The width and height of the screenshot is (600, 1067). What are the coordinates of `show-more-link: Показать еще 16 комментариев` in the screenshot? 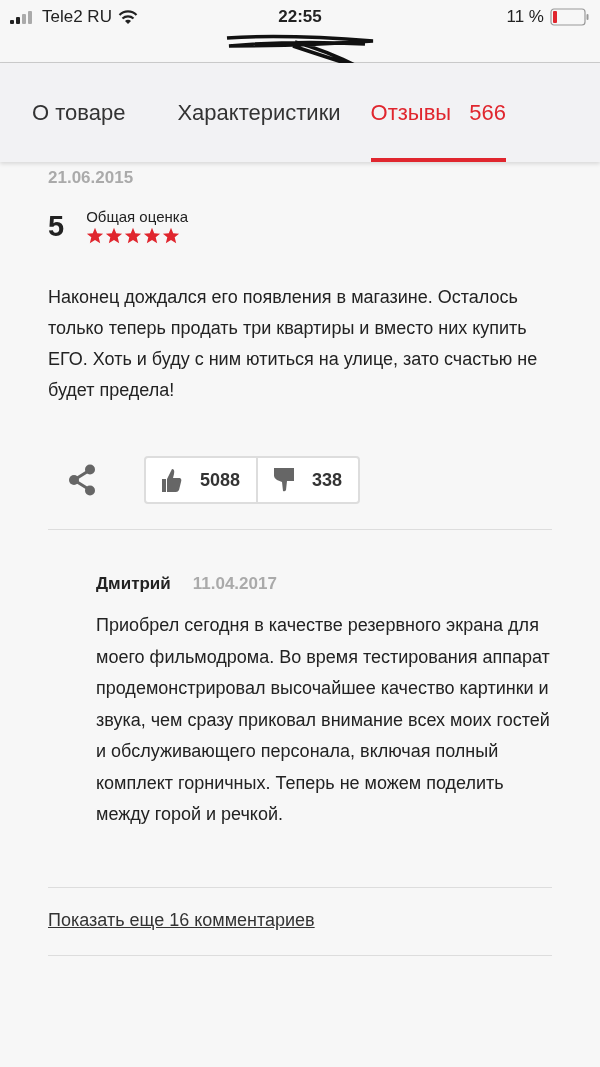 It's located at (300, 921).